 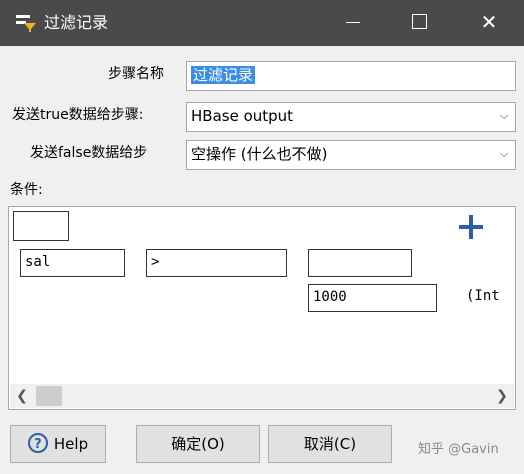 What do you see at coordinates (198, 444) in the screenshot?
I see `ok-button: 确定(O)` at bounding box center [198, 444].